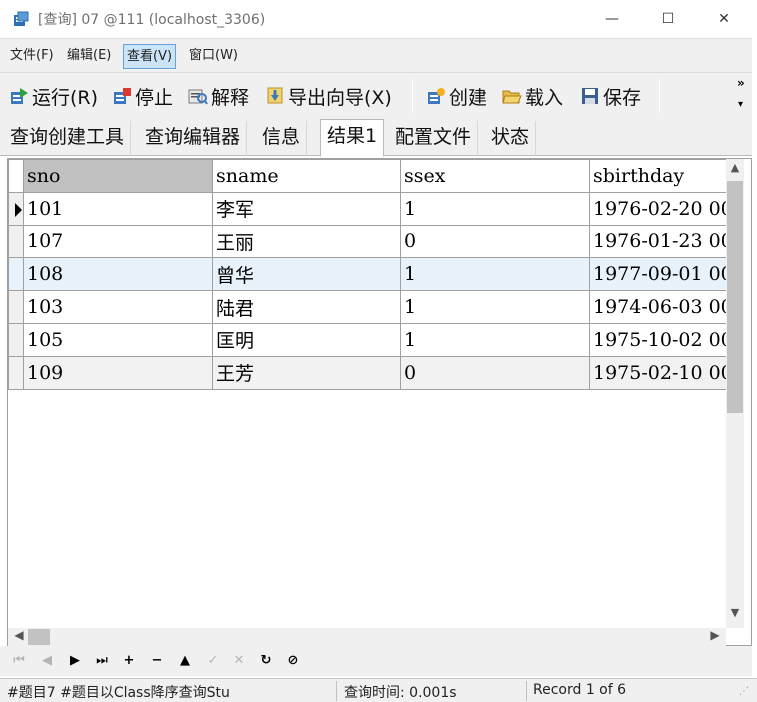 Image resolution: width=757 pixels, height=702 pixels. What do you see at coordinates (735, 297) in the screenshot?
I see `vertical-scroll-thumb` at bounding box center [735, 297].